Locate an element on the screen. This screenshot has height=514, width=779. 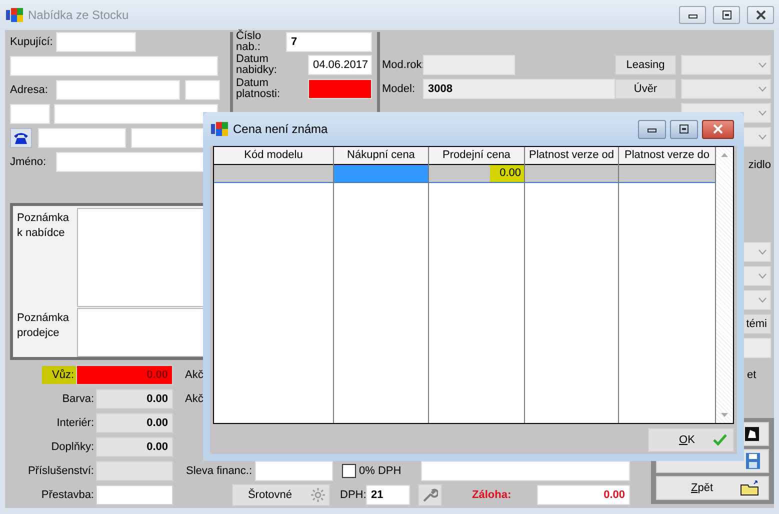
wrench-button is located at coordinates (430, 495).